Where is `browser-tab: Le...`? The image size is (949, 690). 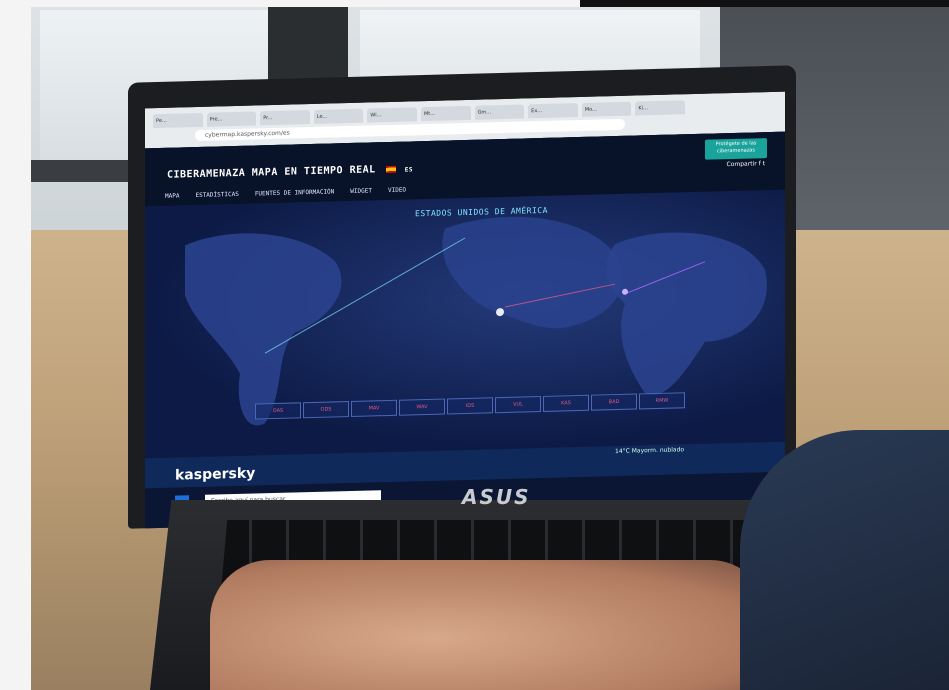 browser-tab: Le... is located at coordinates (338, 116).